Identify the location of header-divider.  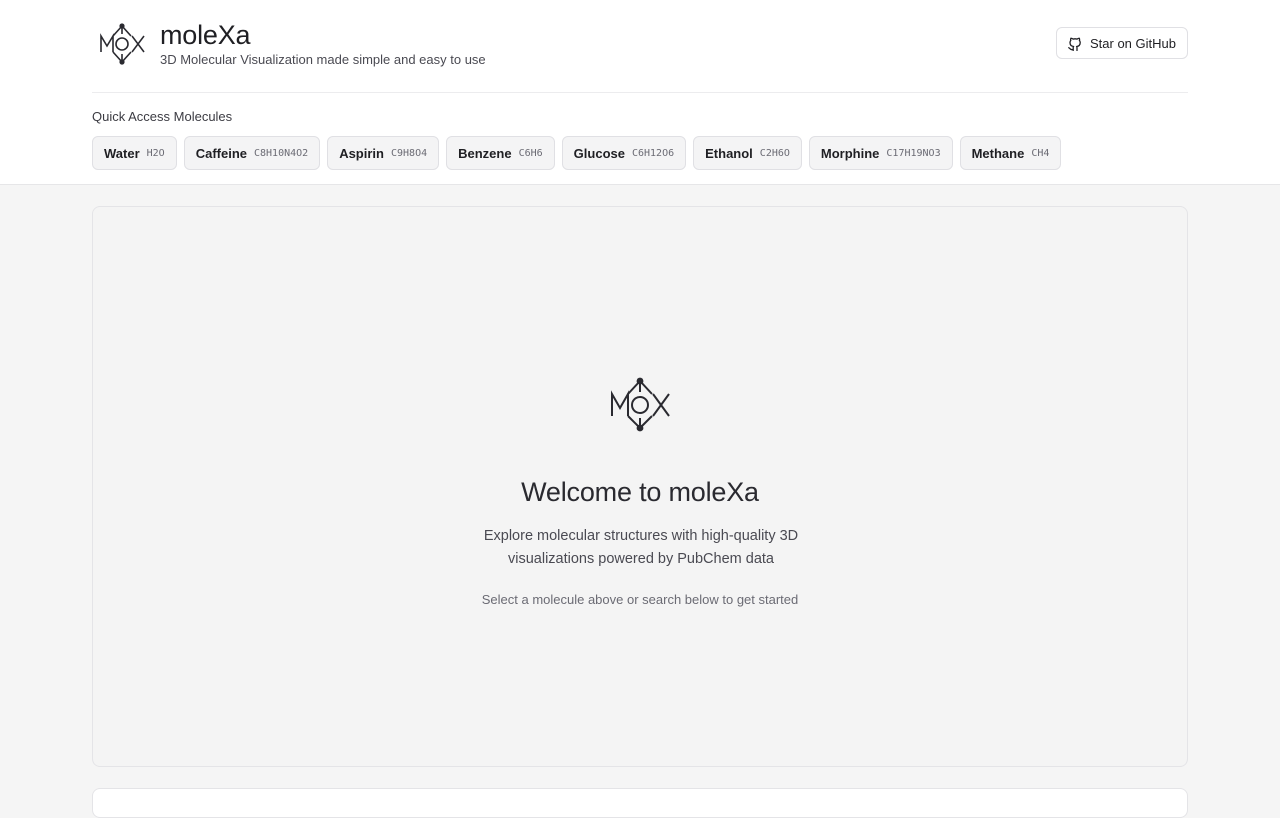
(640, 92).